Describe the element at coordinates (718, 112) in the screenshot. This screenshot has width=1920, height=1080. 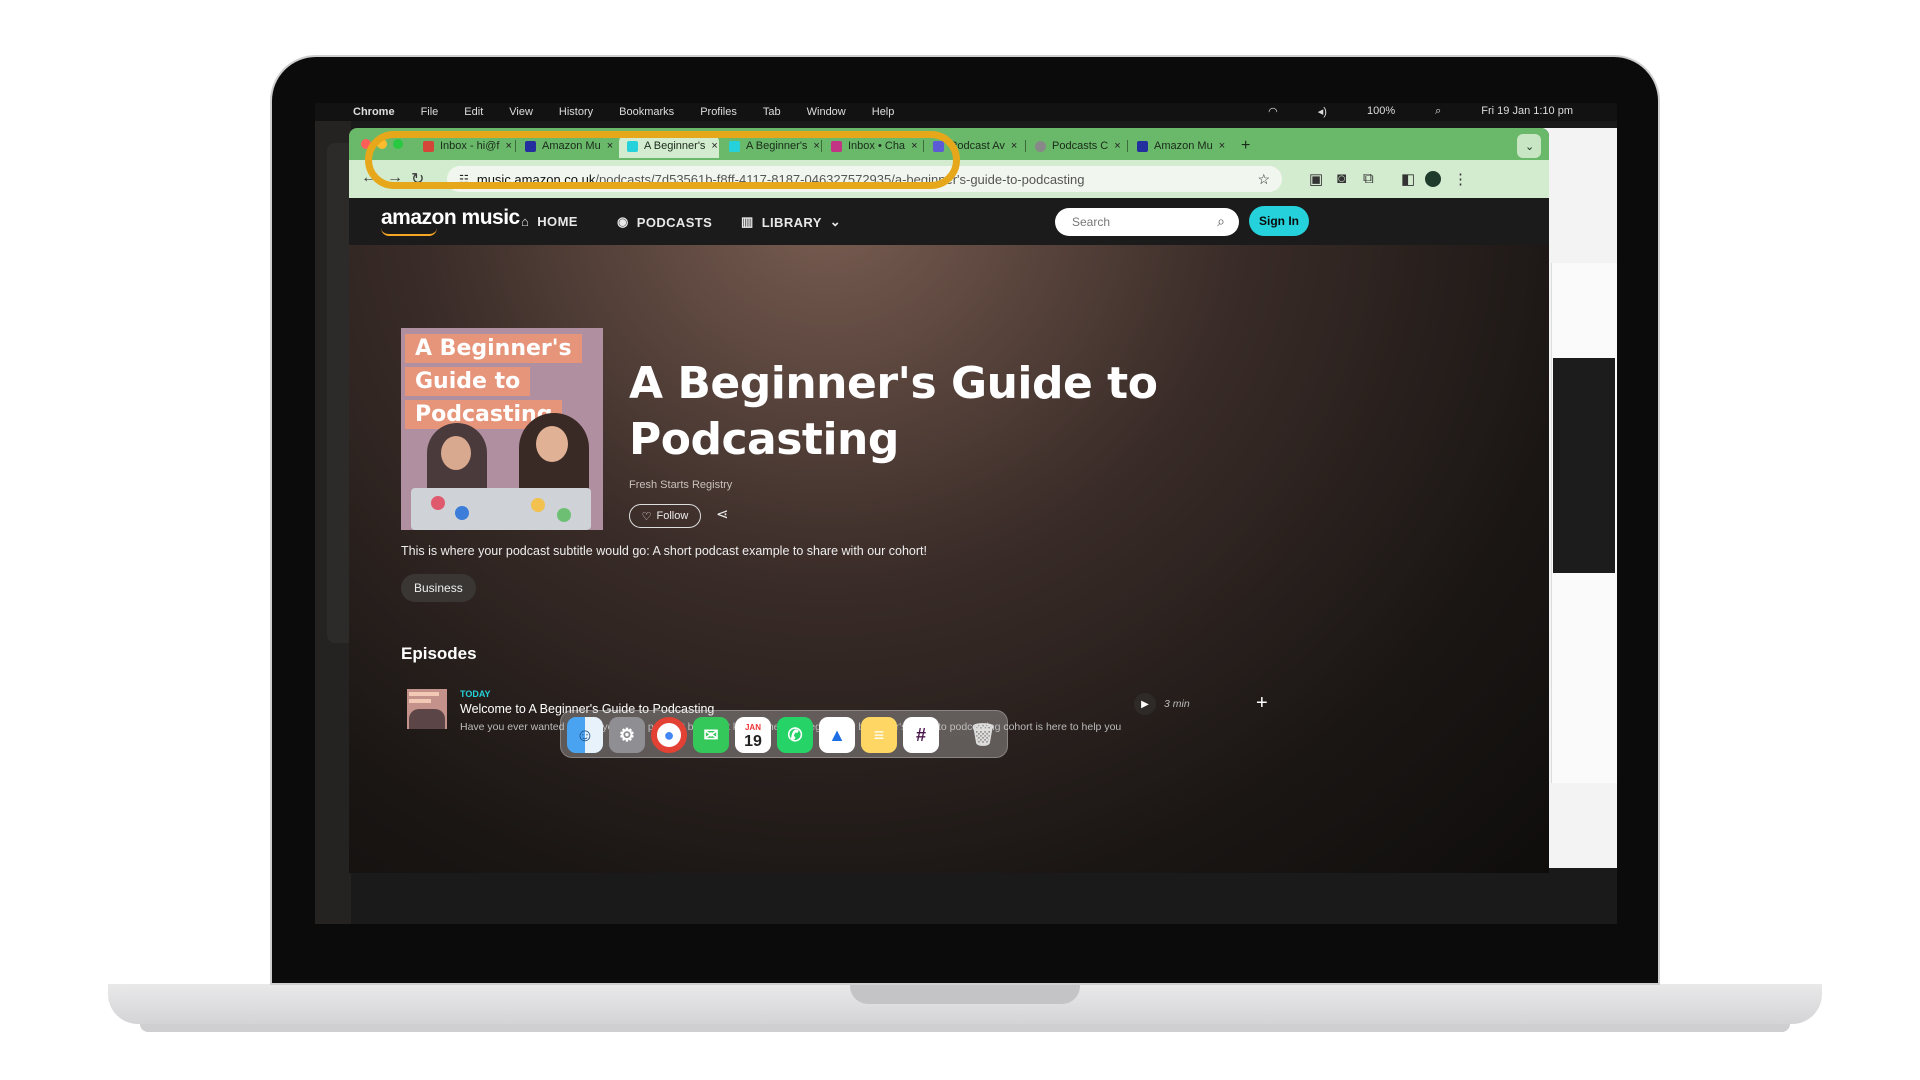
I see `menu-profiles: Profiles` at that location.